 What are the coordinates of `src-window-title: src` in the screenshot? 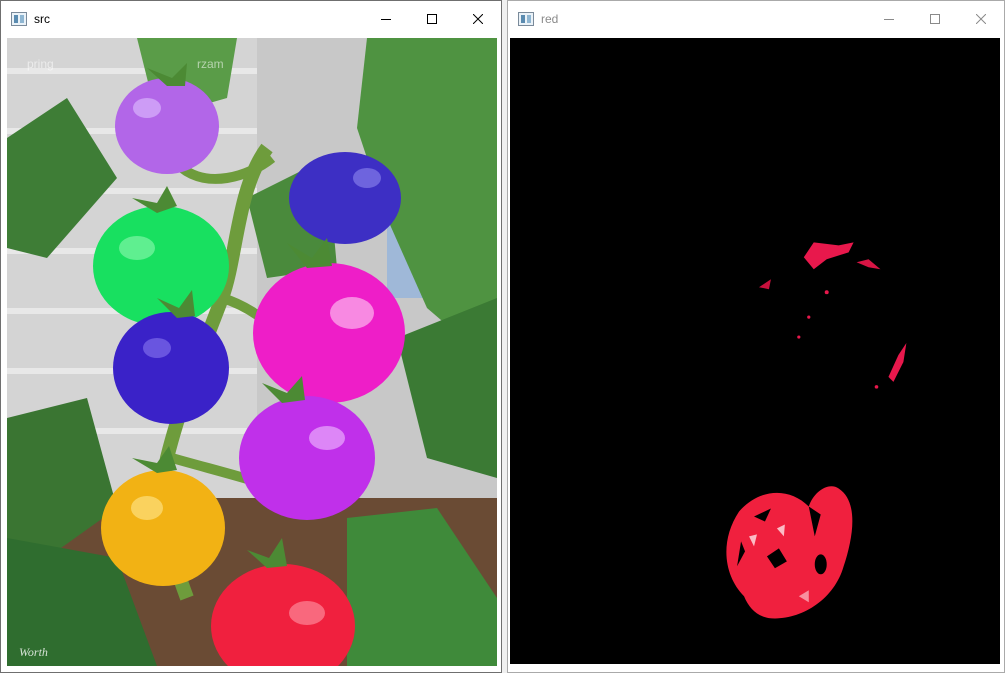 It's located at (42, 19).